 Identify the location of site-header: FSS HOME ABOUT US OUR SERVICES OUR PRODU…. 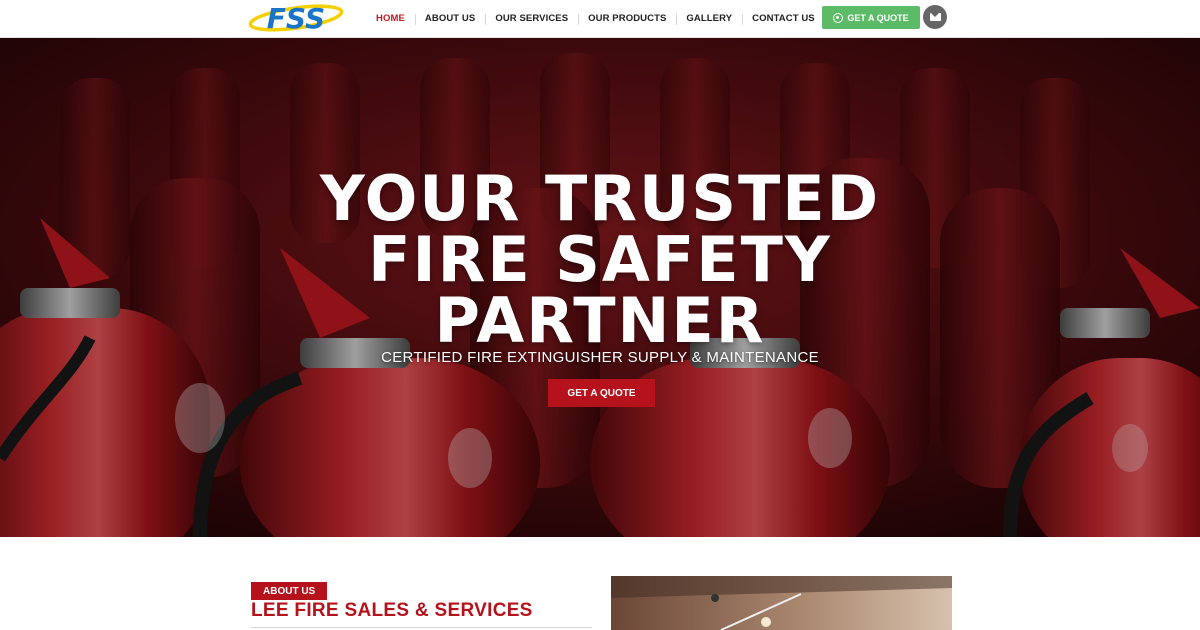
(600, 19).